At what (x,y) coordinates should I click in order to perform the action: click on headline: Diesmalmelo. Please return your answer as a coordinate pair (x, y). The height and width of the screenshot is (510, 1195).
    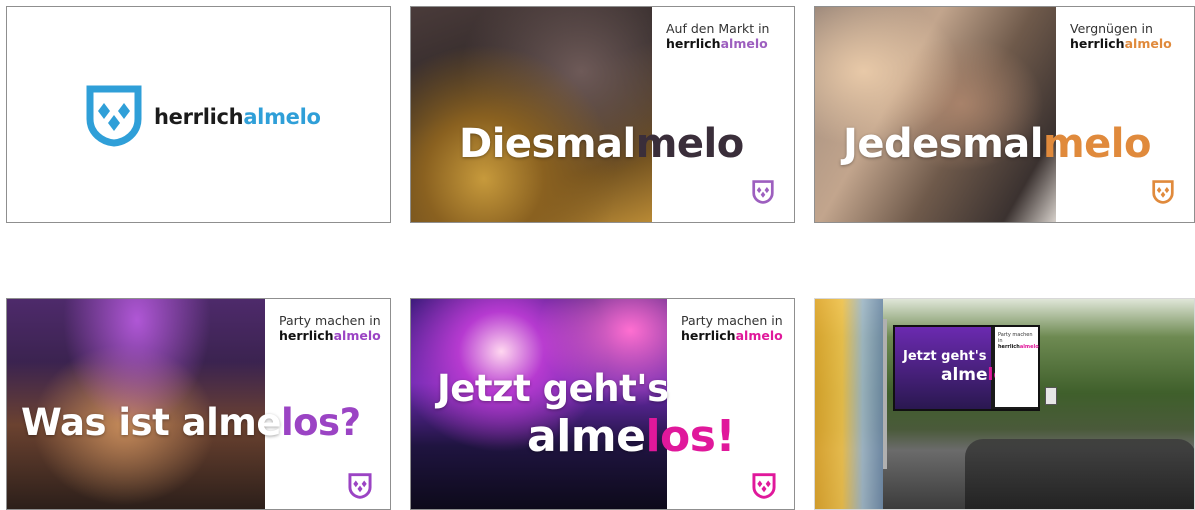
    Looking at the image, I should click on (601, 144).